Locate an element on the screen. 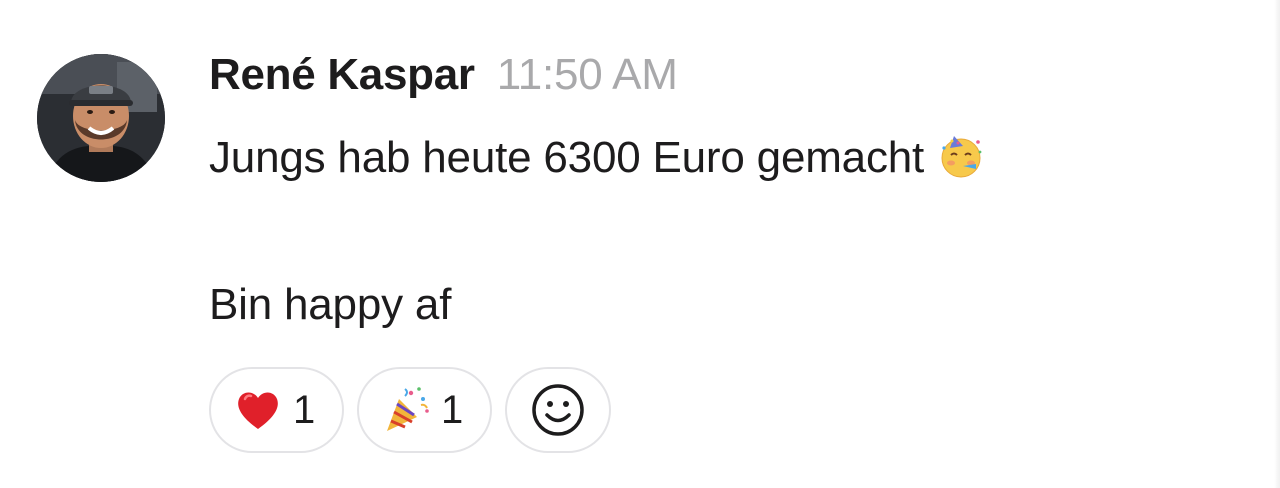 Image resolution: width=1280 pixels, height=488 pixels. reaction-heart-button: 1 is located at coordinates (276, 410).